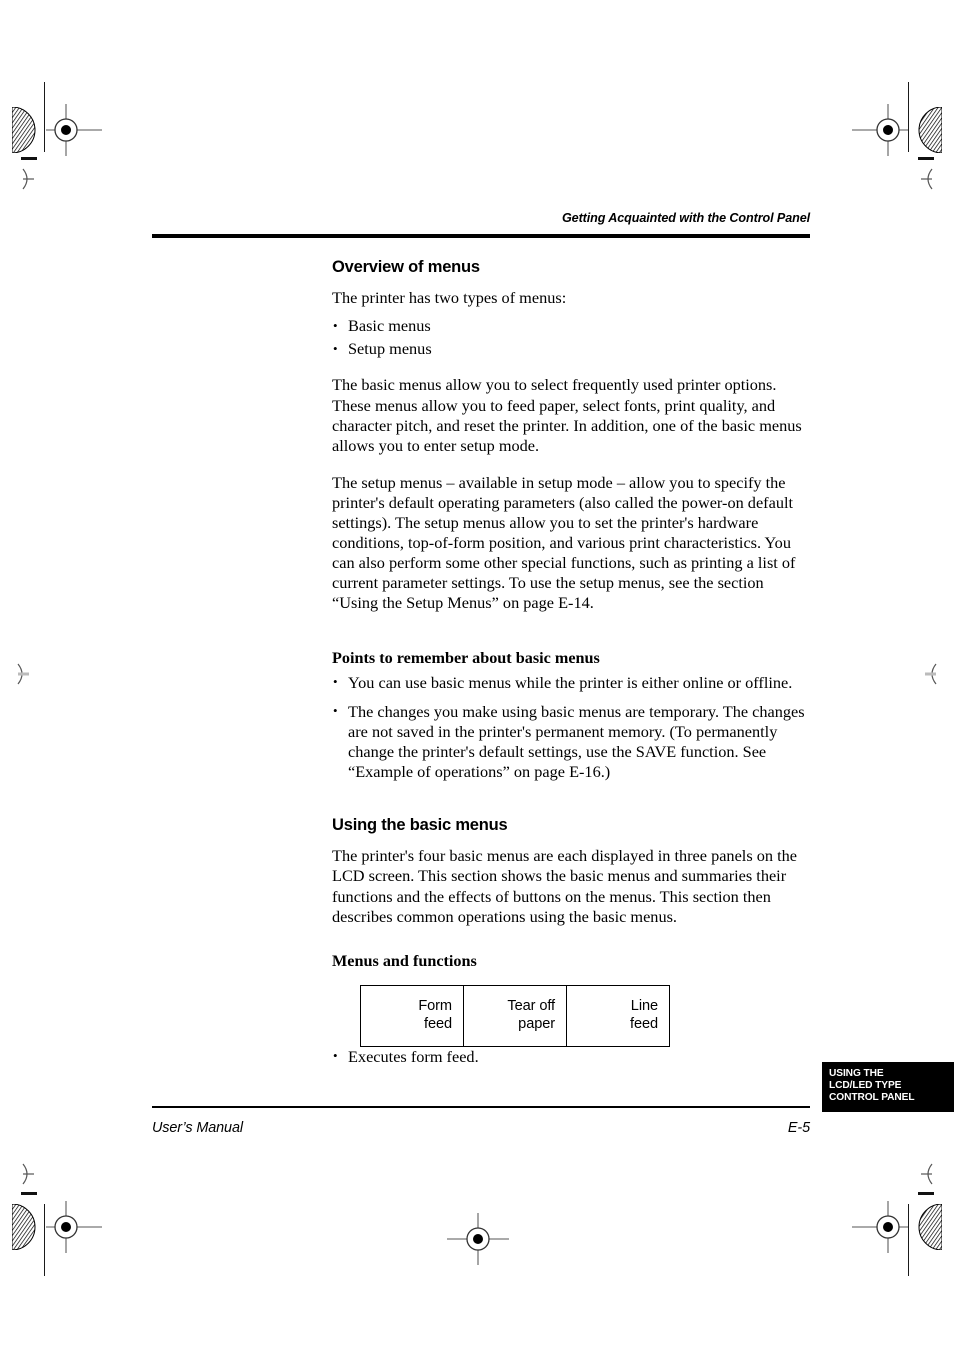 The width and height of the screenshot is (954, 1351). Describe the element at coordinates (481, 236) in the screenshot. I see `header-rule` at that location.